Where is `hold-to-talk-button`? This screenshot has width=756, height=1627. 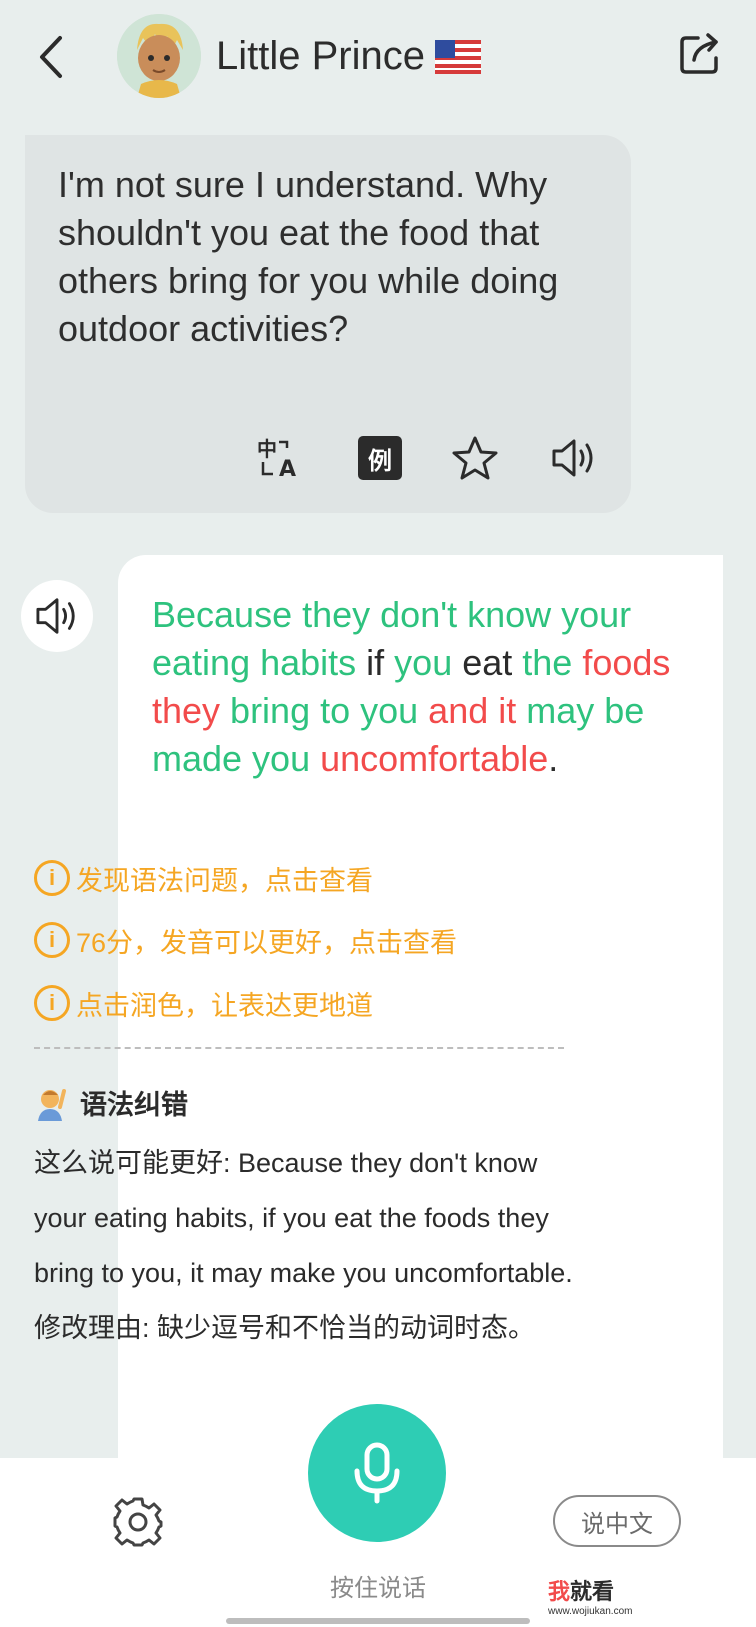 hold-to-talk-button is located at coordinates (377, 1473).